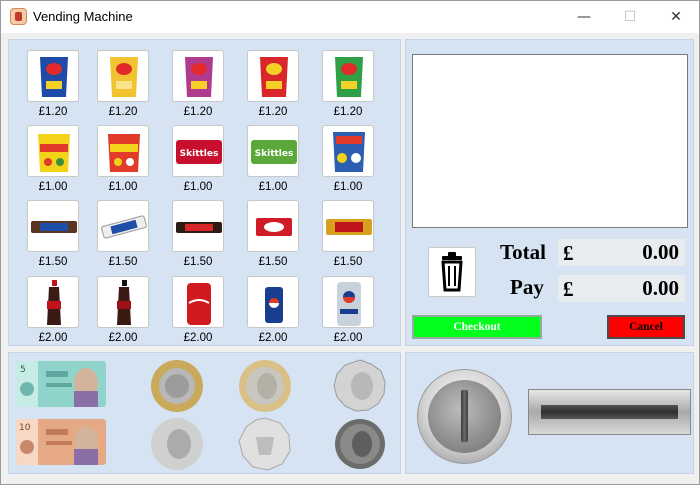  I want to click on coin-slot-panel, so click(549, 413).